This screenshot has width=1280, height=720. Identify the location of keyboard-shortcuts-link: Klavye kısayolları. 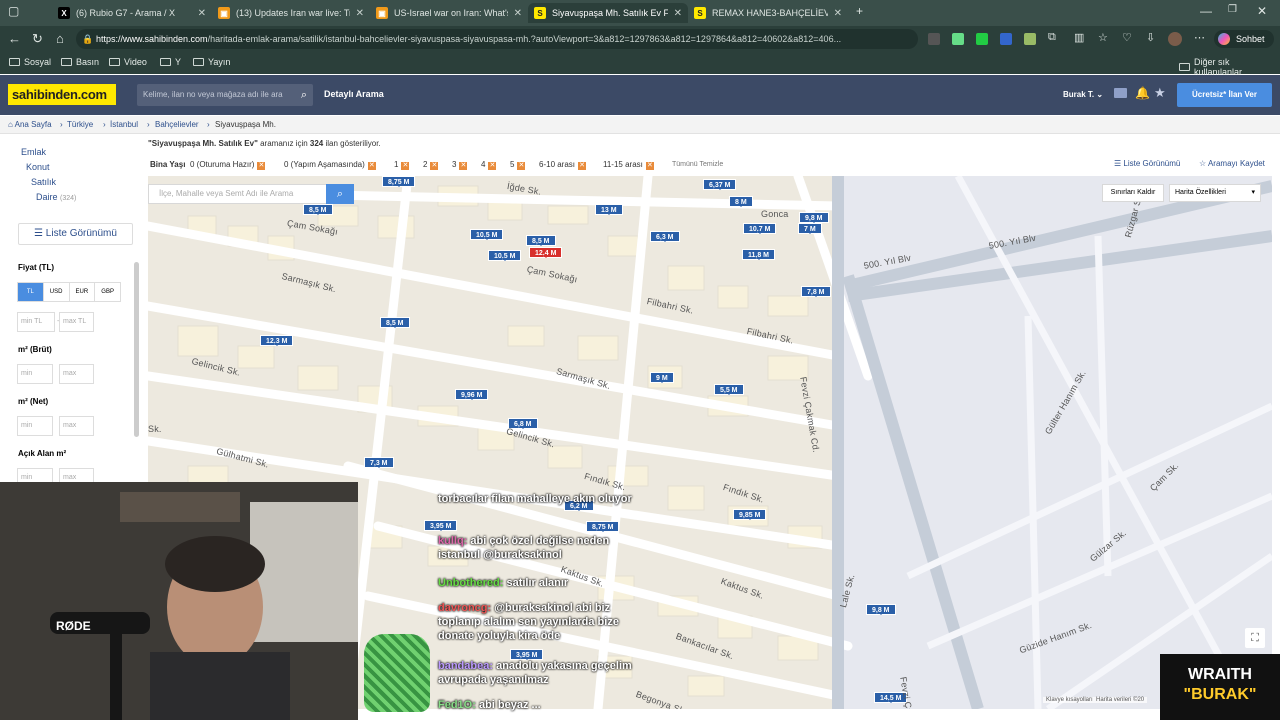
(1069, 700).